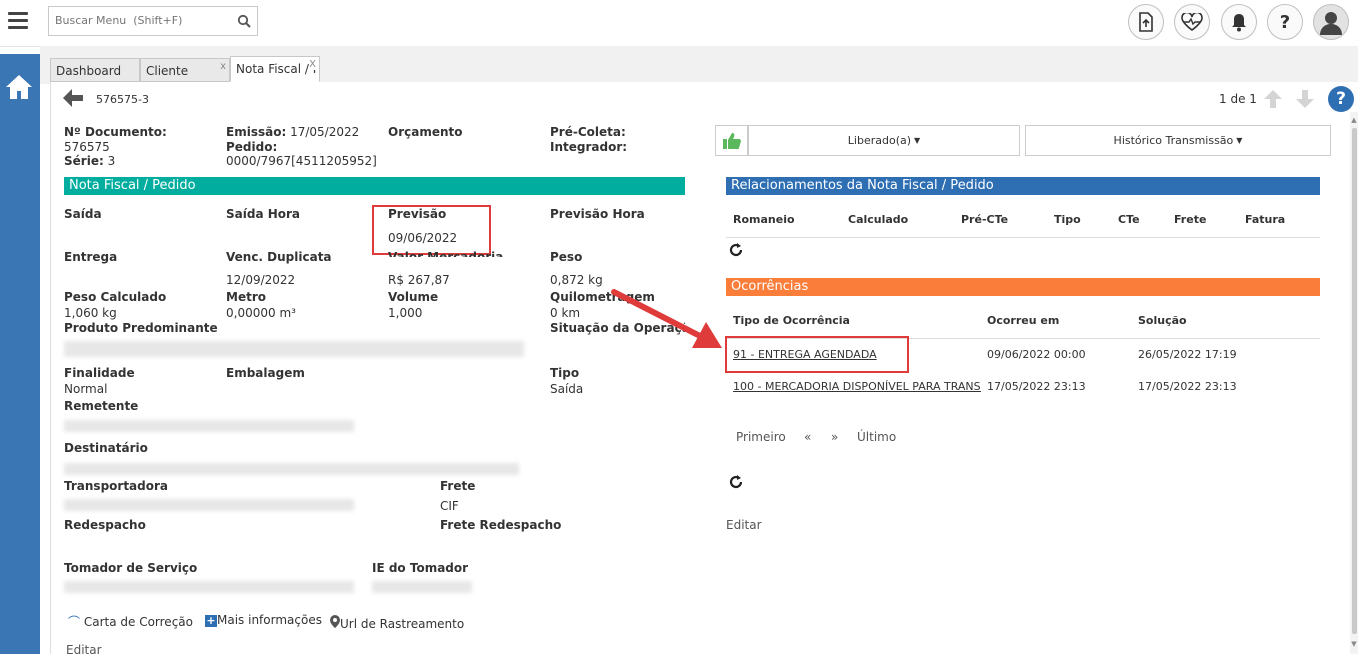 The width and height of the screenshot is (1358, 654). I want to click on pedido-value: 0000/7967[4511205952], so click(301, 161).